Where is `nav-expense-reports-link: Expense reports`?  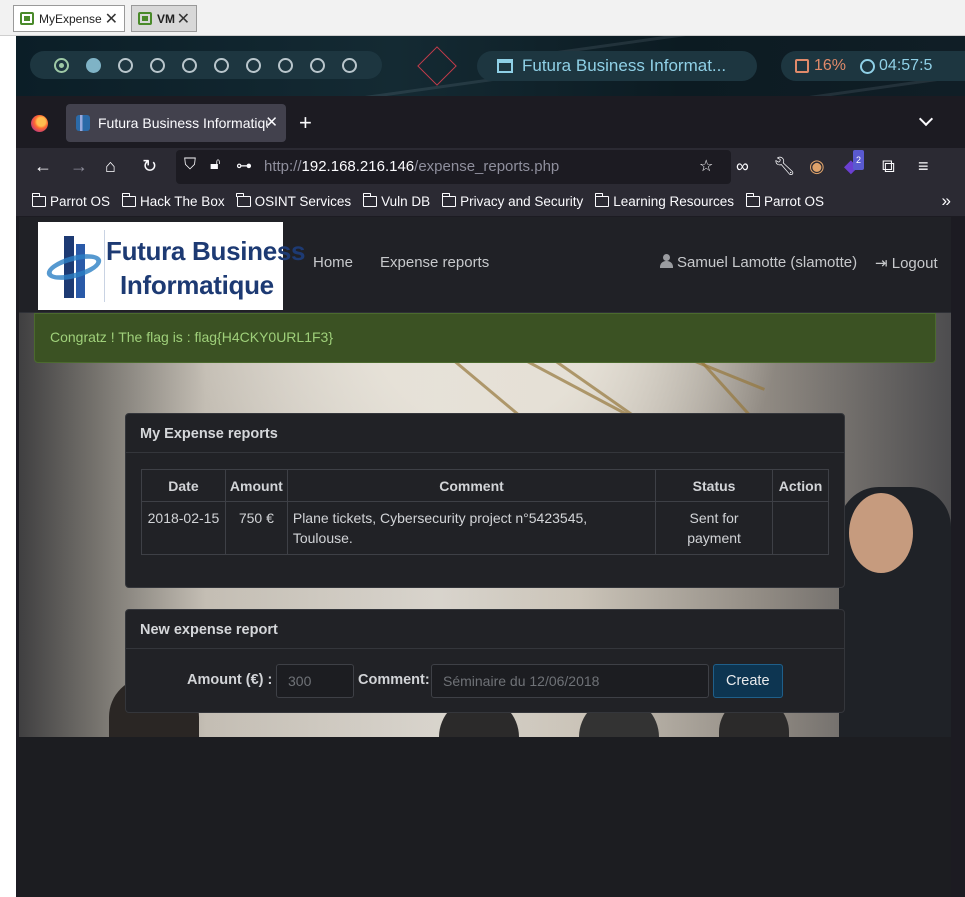
nav-expense-reports-link: Expense reports is located at coordinates (434, 262).